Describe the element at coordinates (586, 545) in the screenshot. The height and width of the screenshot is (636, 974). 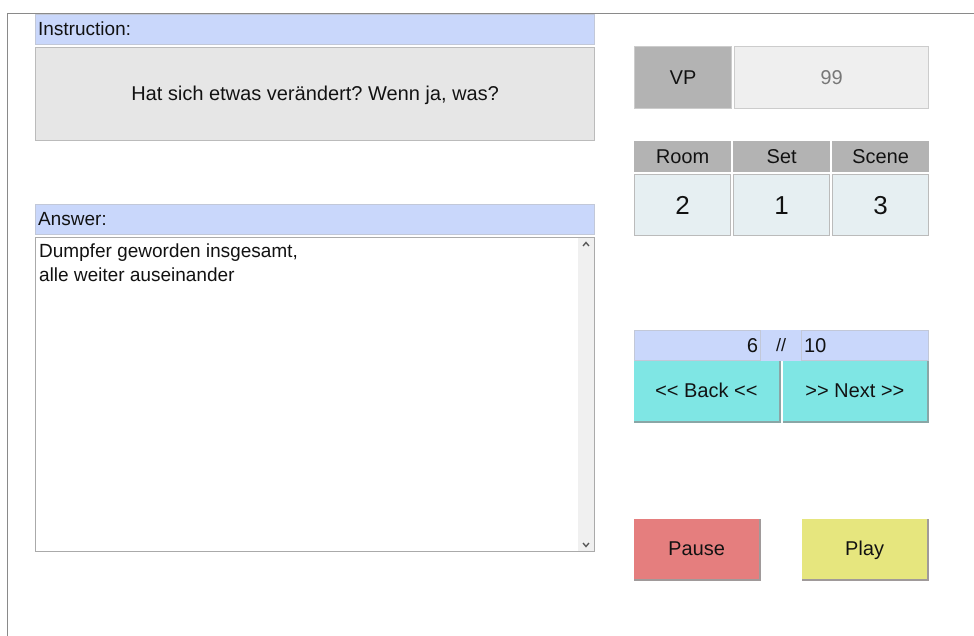
I see `scroll-down-icon` at that location.